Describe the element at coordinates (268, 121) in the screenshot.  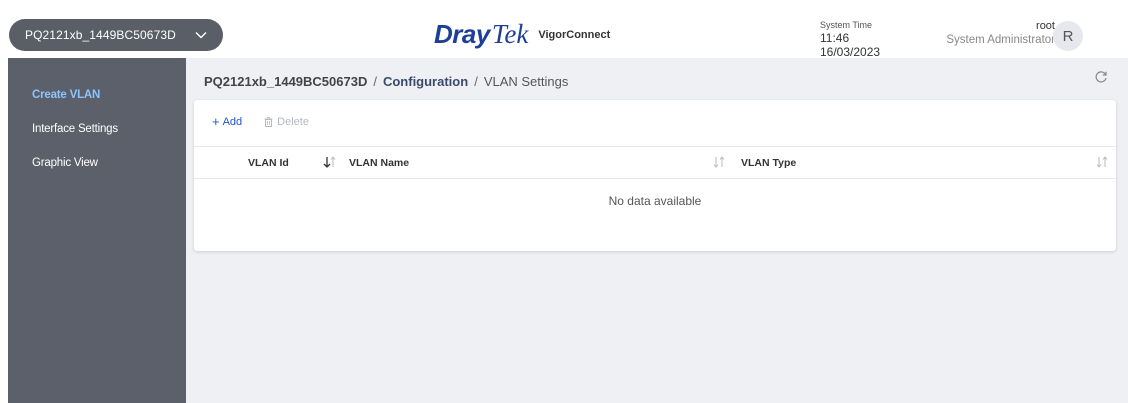
I see `trash-icon` at that location.